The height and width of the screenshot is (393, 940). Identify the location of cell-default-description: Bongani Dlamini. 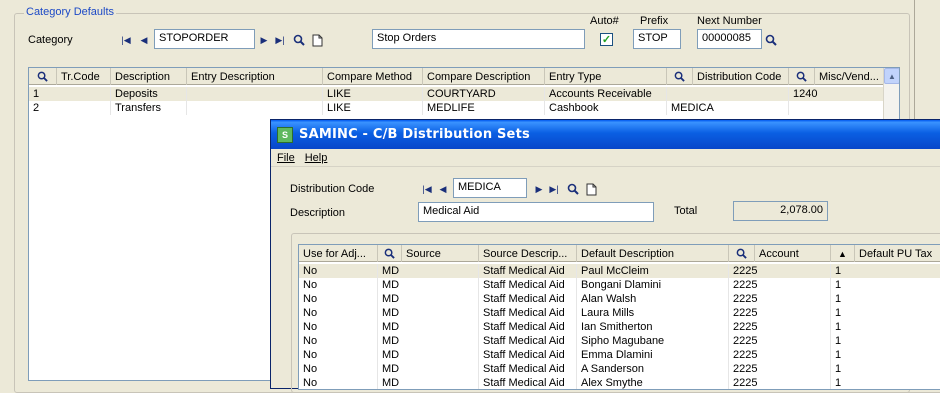
(653, 285).